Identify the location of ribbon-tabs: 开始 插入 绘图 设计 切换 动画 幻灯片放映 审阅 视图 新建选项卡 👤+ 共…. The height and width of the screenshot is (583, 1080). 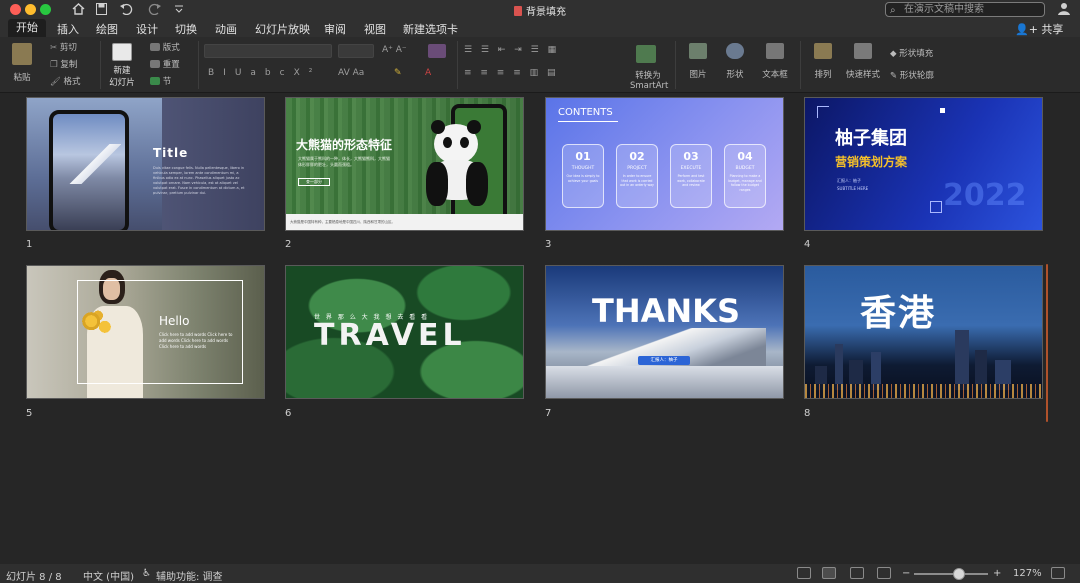
(540, 28).